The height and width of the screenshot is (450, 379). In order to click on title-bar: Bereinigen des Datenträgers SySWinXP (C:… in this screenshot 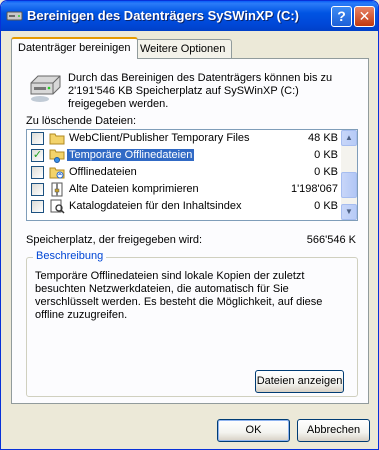, I will do `click(189, 16)`.